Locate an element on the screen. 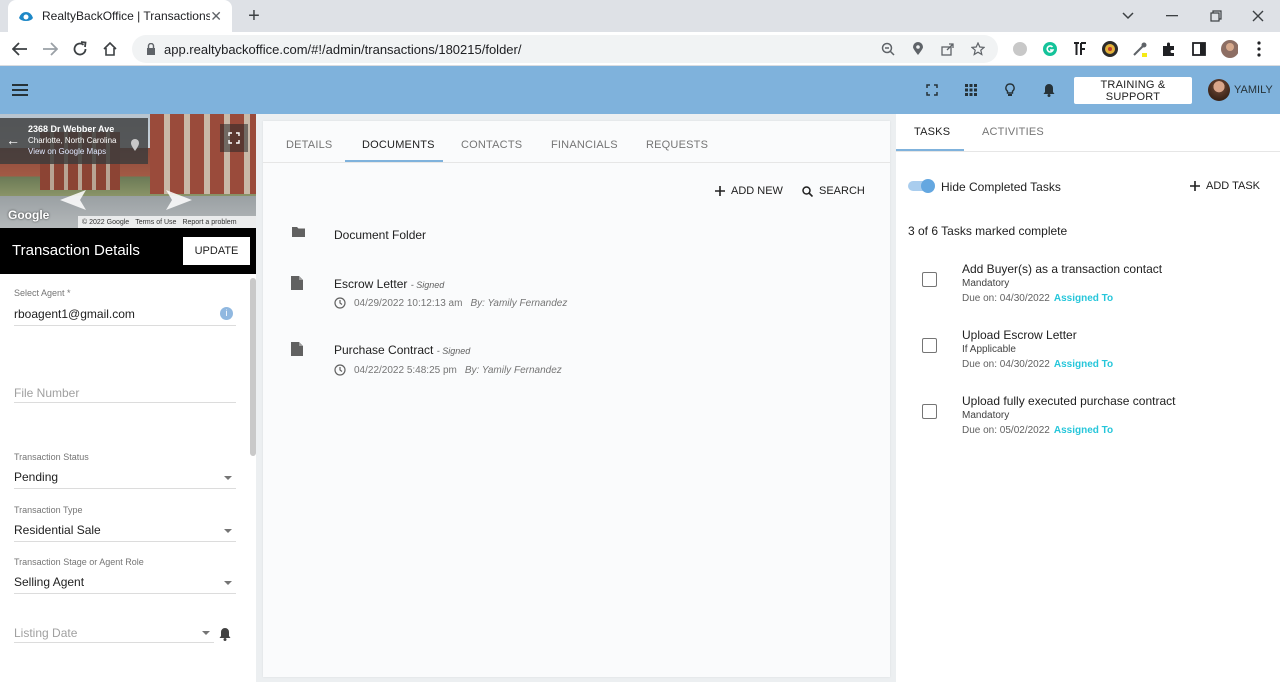 This screenshot has width=1280, height=682. tab-search-chevron-icon is located at coordinates (1128, 16).